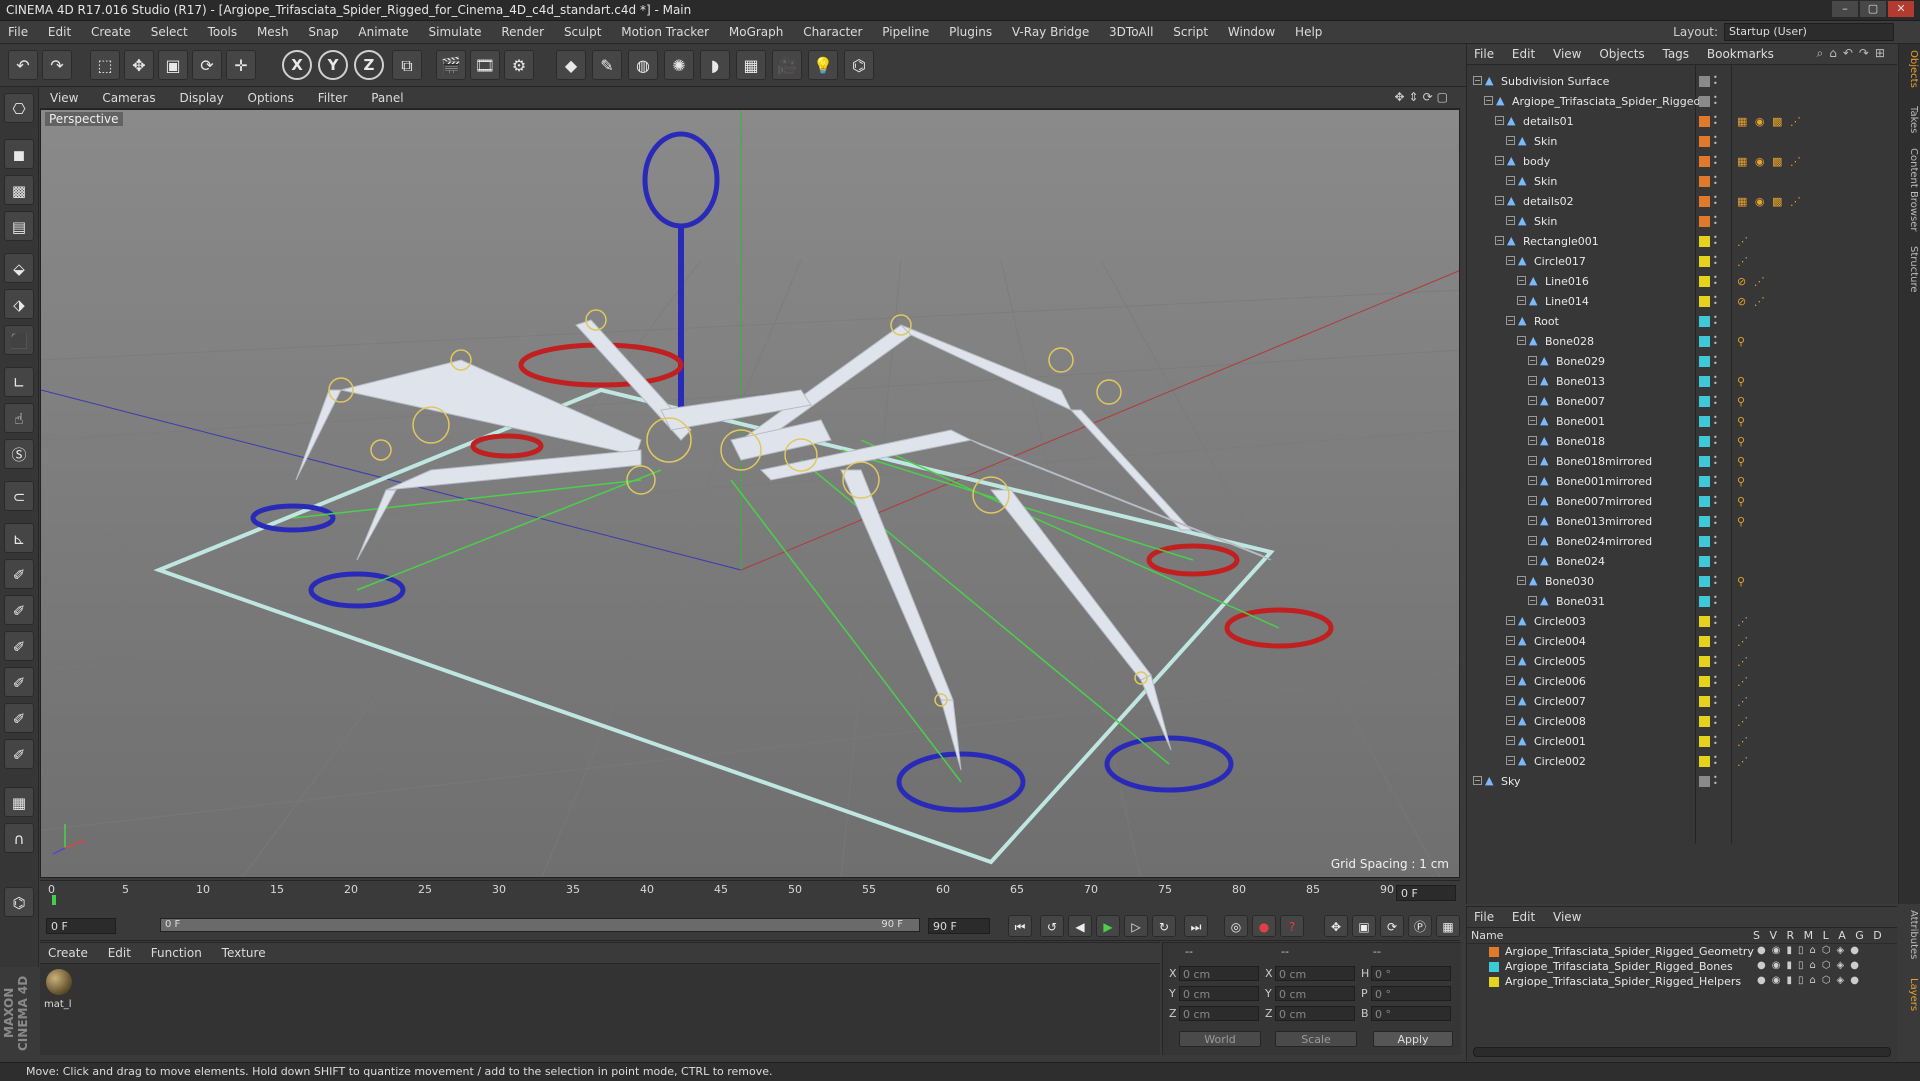 The width and height of the screenshot is (1920, 1081). Describe the element at coordinates (715, 65) in the screenshot. I see `deformer-icon: ◗` at that location.